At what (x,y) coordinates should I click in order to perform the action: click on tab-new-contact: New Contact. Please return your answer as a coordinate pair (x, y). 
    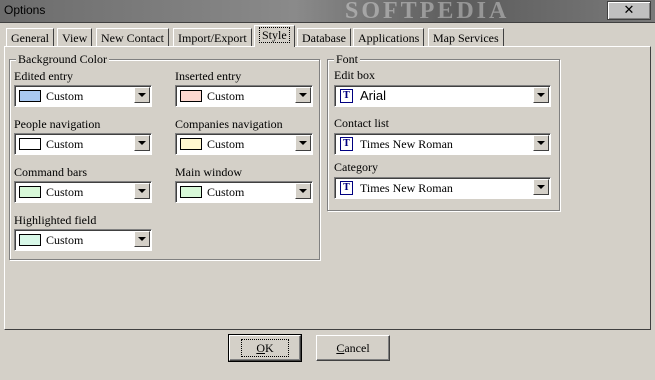
    Looking at the image, I should click on (132, 37).